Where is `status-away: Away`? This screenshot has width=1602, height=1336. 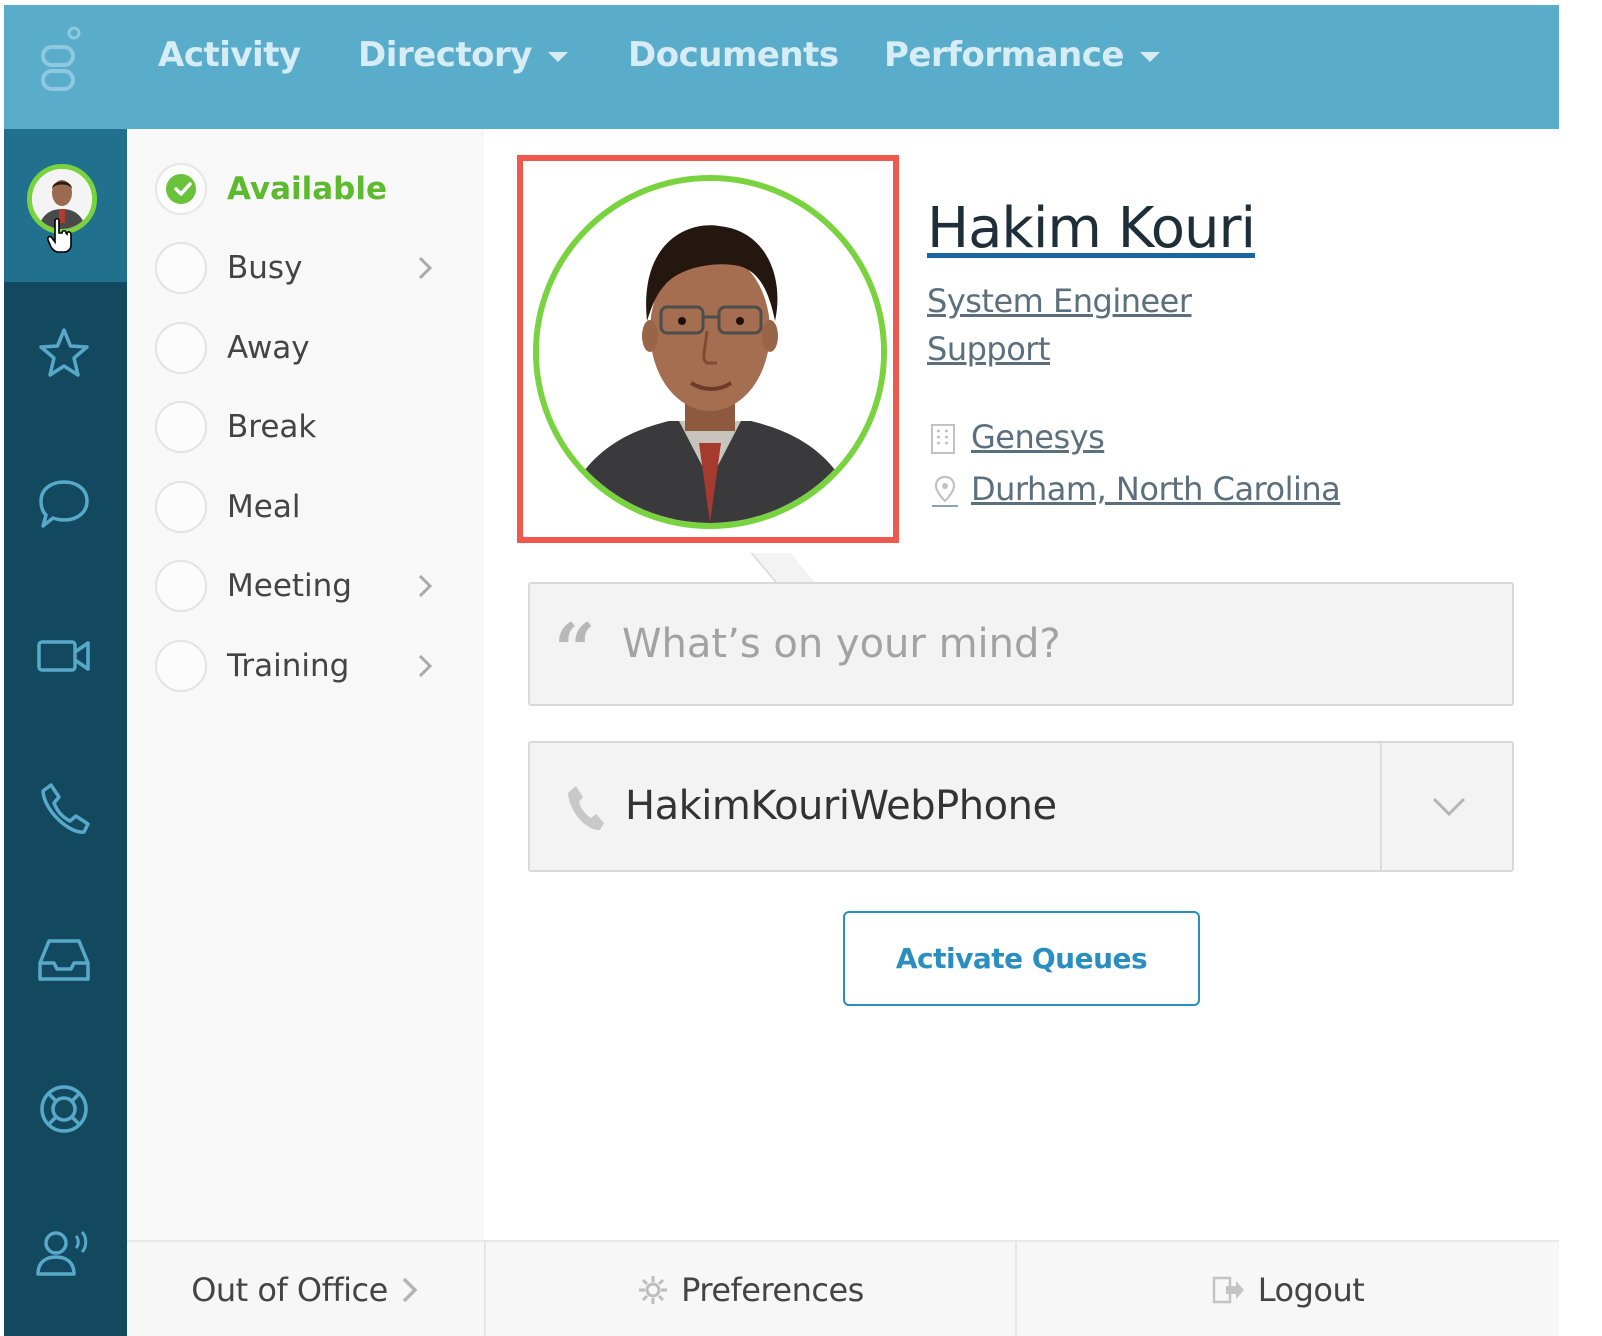 status-away: Away is located at coordinates (305, 348).